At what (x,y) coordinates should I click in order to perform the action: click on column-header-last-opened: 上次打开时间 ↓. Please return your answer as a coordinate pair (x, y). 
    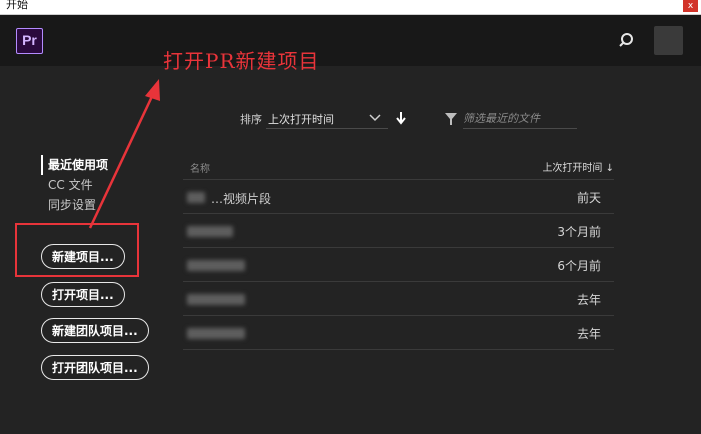
    Looking at the image, I should click on (578, 166).